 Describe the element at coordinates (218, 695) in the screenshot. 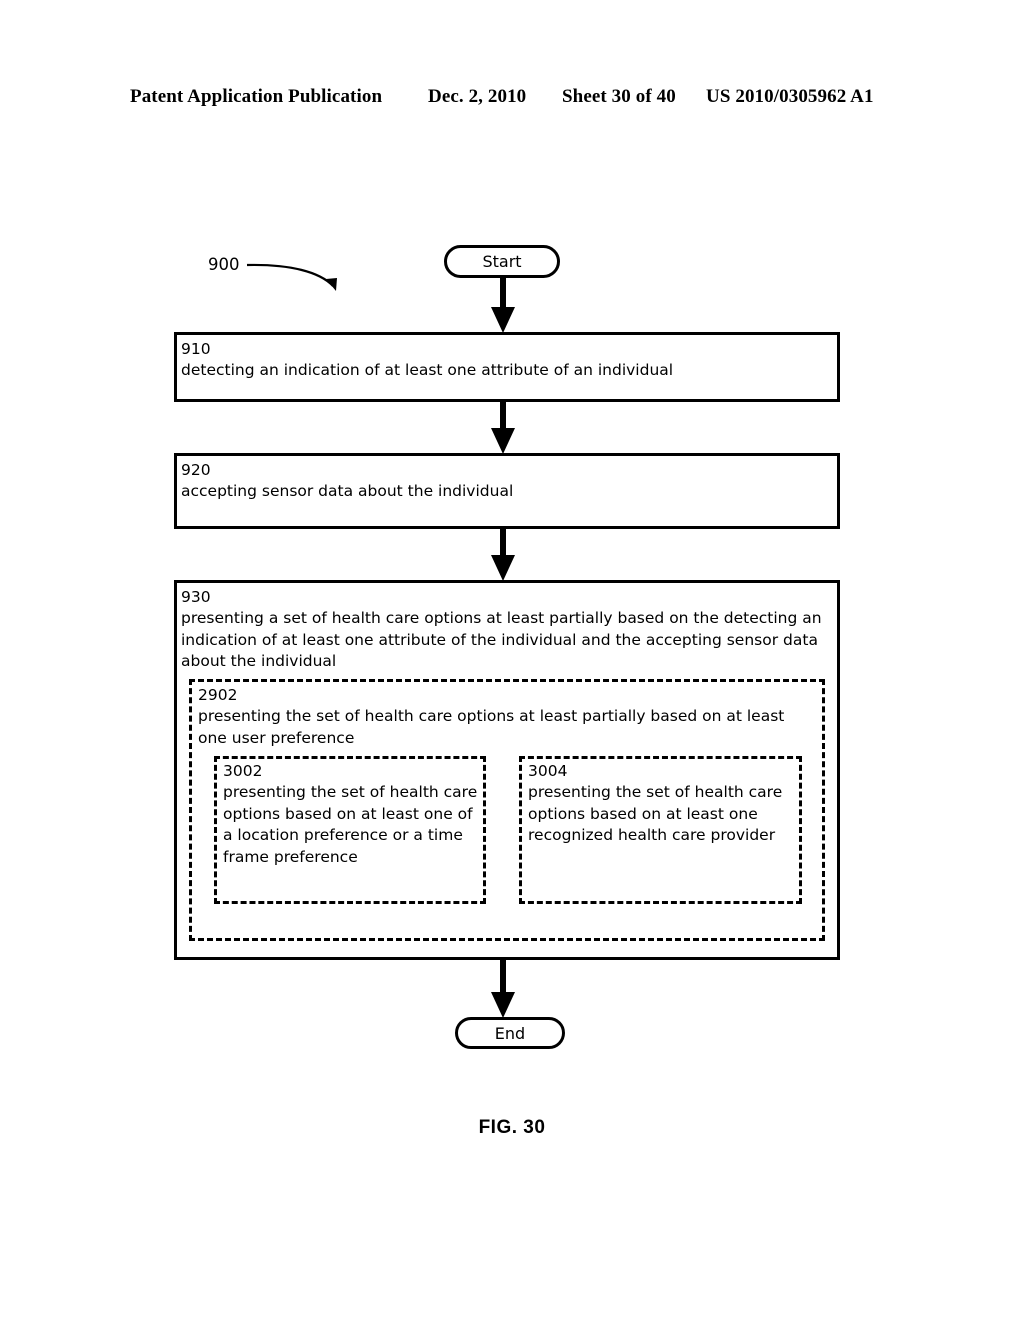

I see `box-2902-number: 2902` at that location.